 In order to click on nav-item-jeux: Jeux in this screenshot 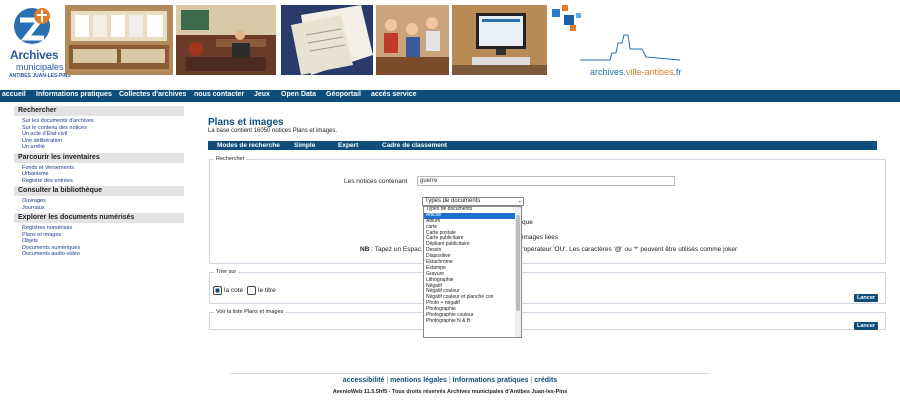, I will do `click(262, 94)`.